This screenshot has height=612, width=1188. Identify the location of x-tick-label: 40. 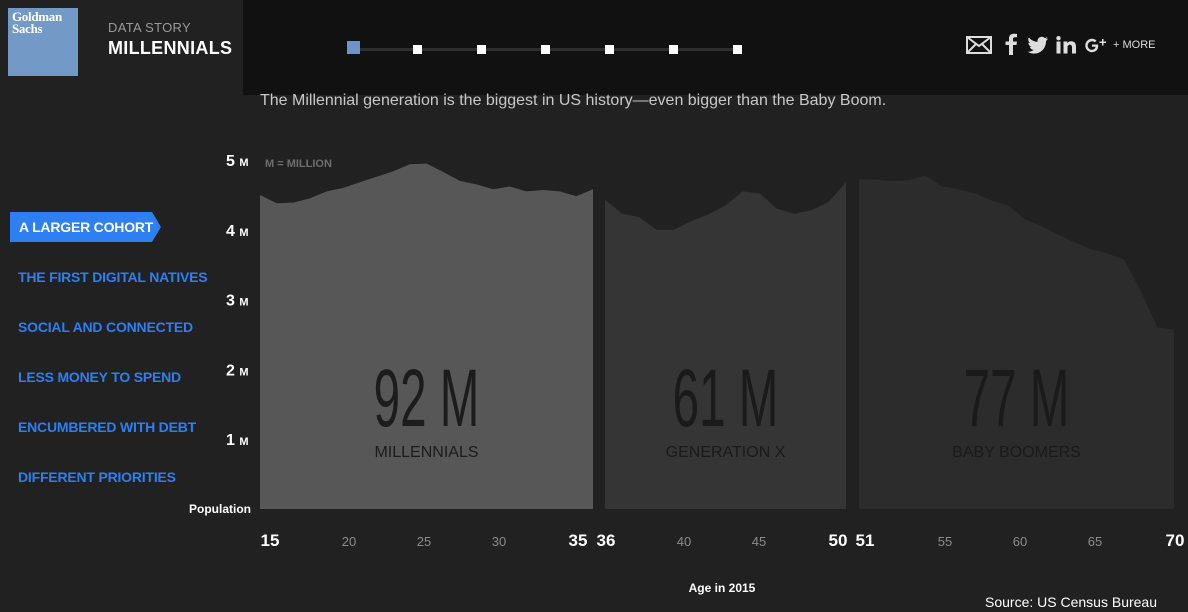
(684, 541).